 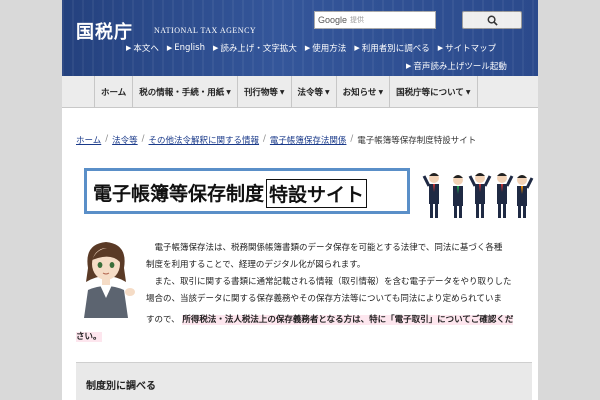 What do you see at coordinates (325, 48) in the screenshot?
I see `utility-link-howto: ▶ 使用方法` at bounding box center [325, 48].